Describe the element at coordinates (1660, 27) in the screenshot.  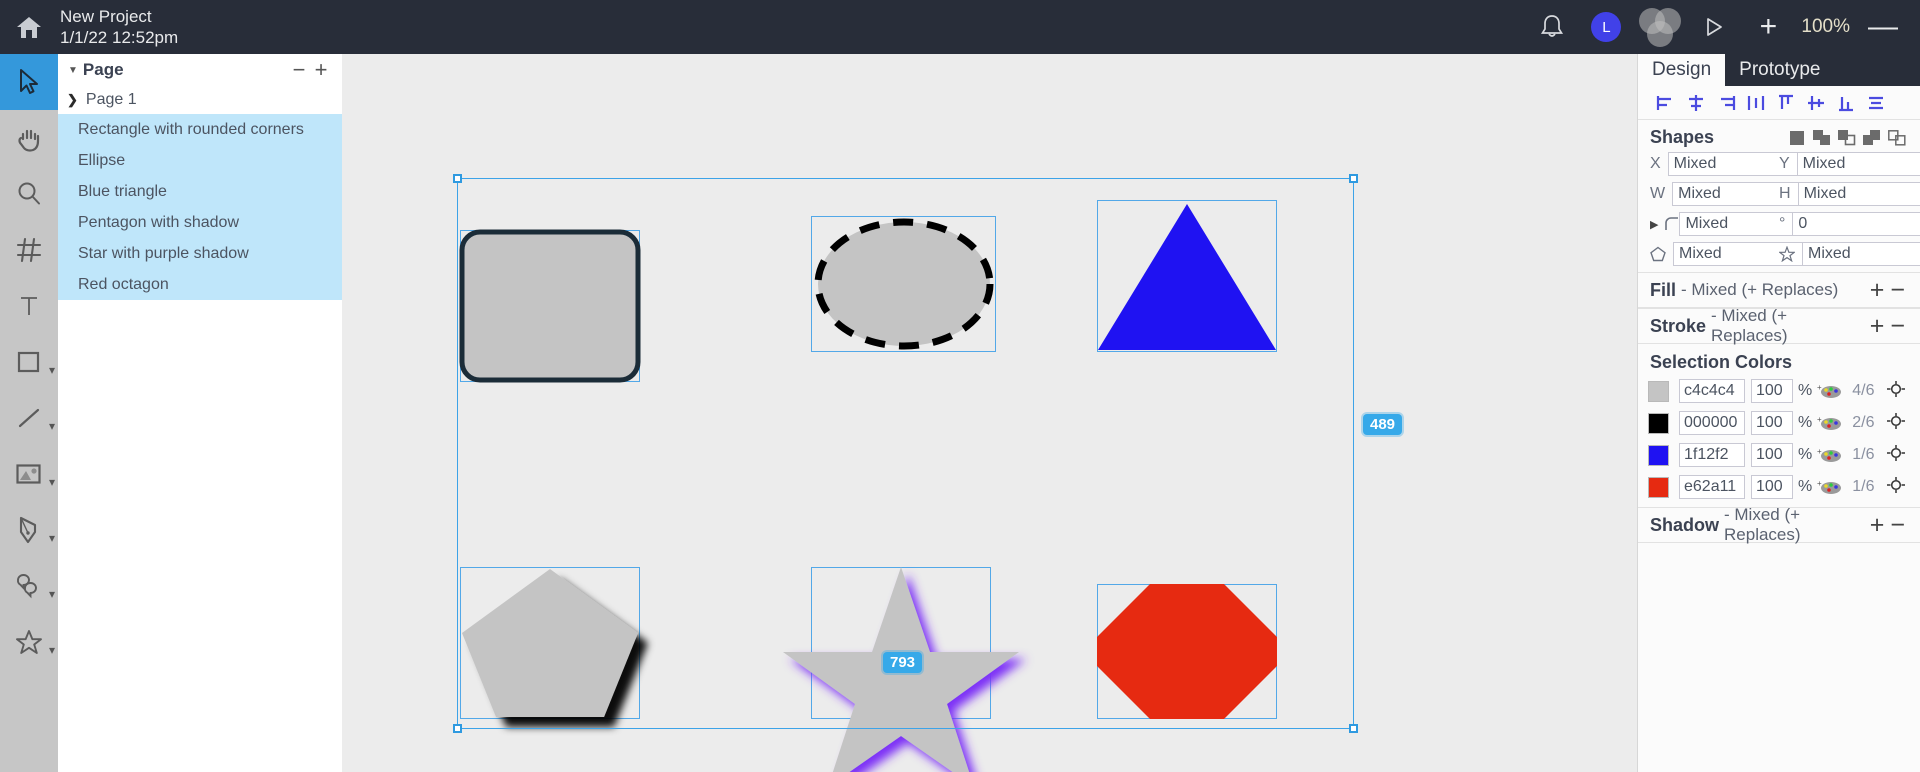
I see `collaborators-button` at that location.